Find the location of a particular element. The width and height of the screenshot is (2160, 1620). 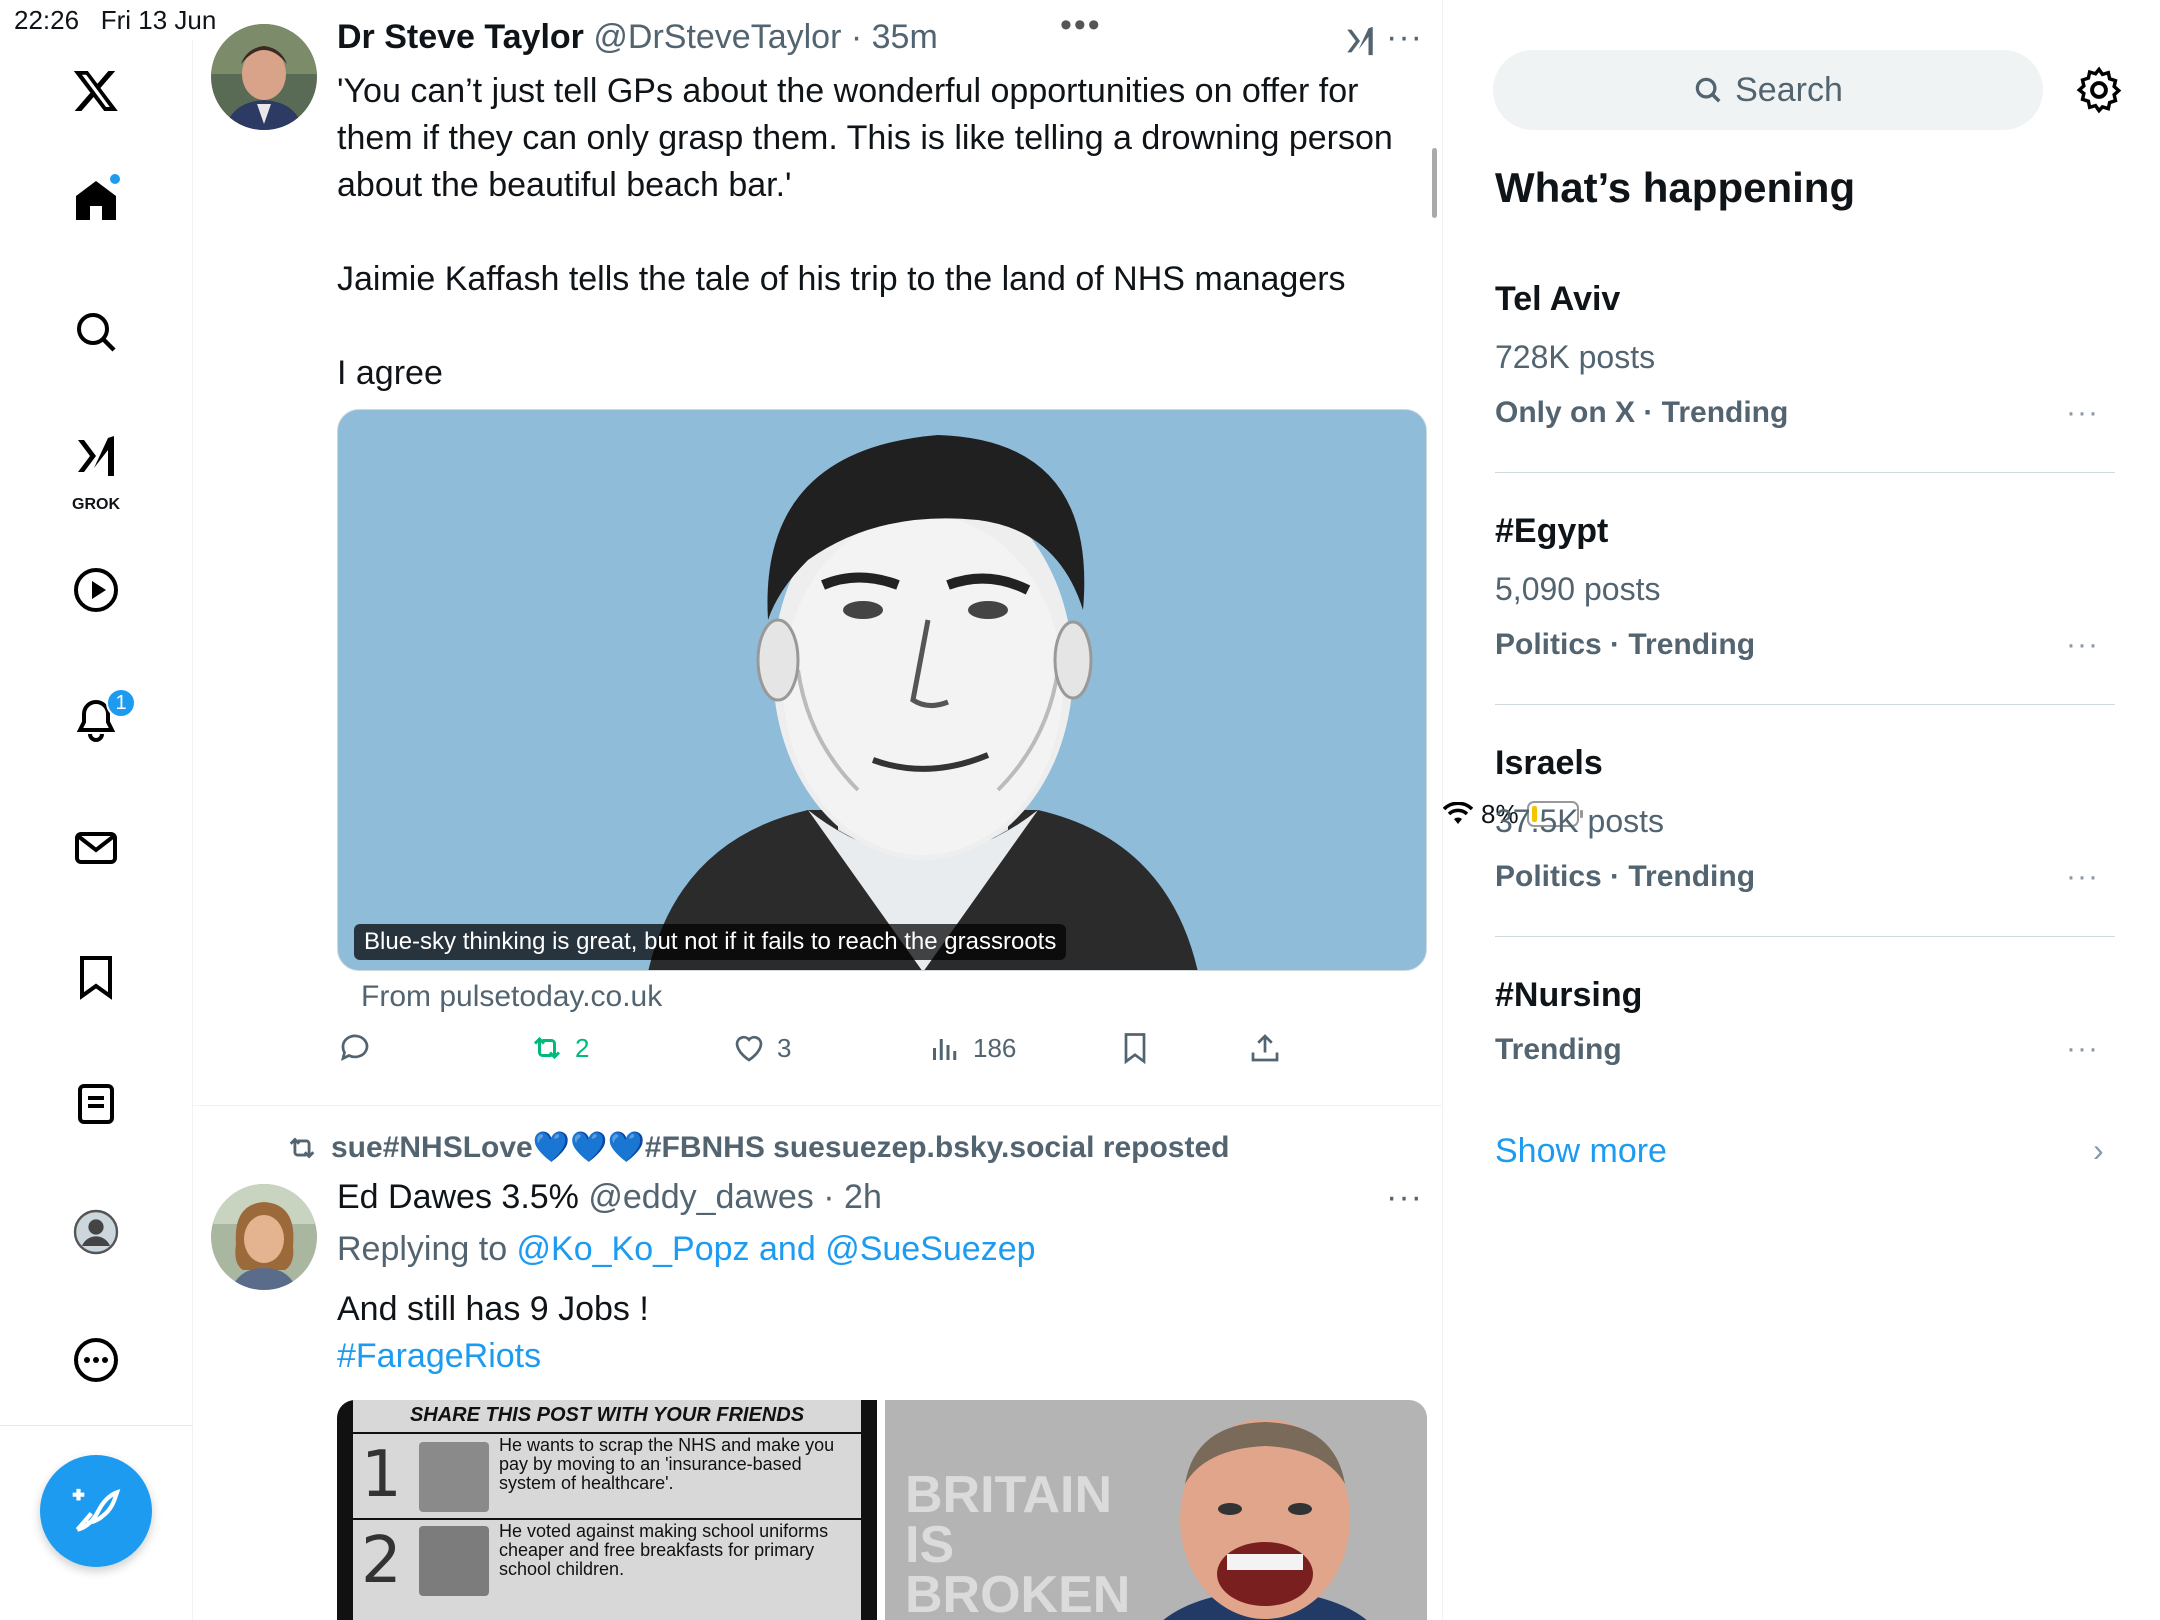

item-number: 2 is located at coordinates (381, 1561).